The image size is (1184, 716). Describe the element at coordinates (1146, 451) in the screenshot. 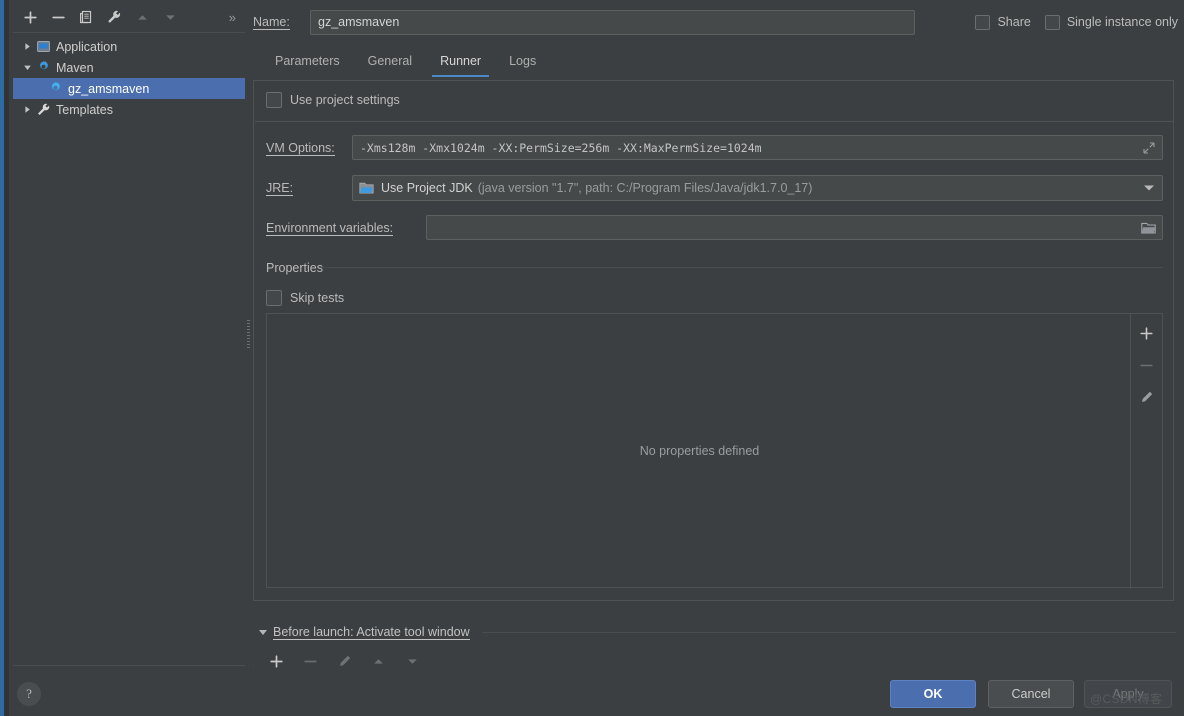

I see `properties-toolbar` at that location.